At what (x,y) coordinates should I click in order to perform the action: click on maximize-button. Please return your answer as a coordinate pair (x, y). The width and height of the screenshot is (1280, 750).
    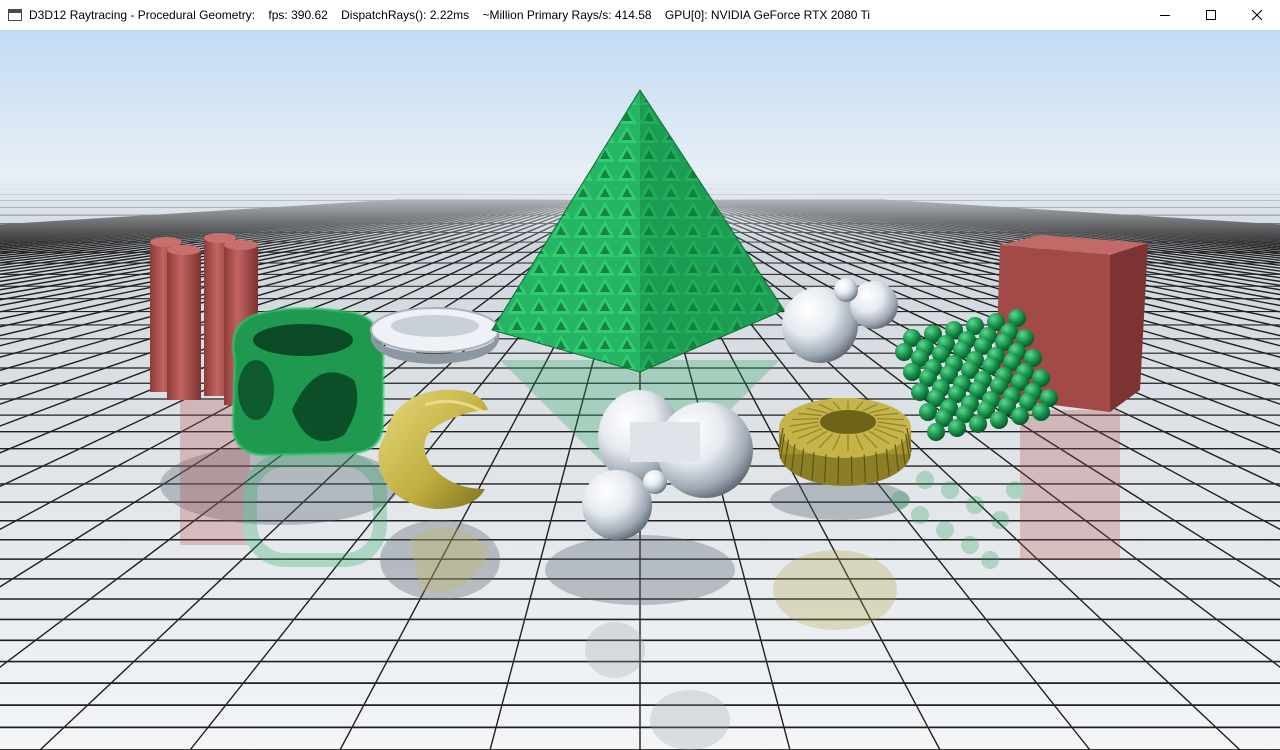
    Looking at the image, I should click on (1211, 15).